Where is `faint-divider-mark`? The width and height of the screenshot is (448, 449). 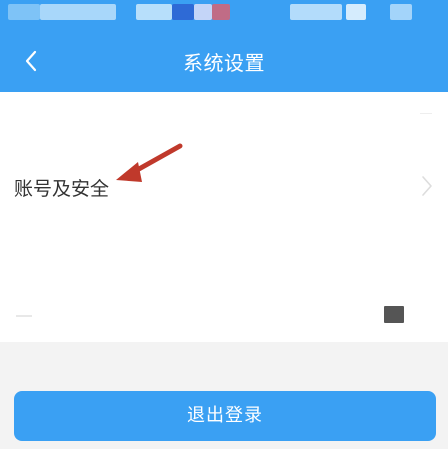 faint-divider-mark is located at coordinates (426, 117).